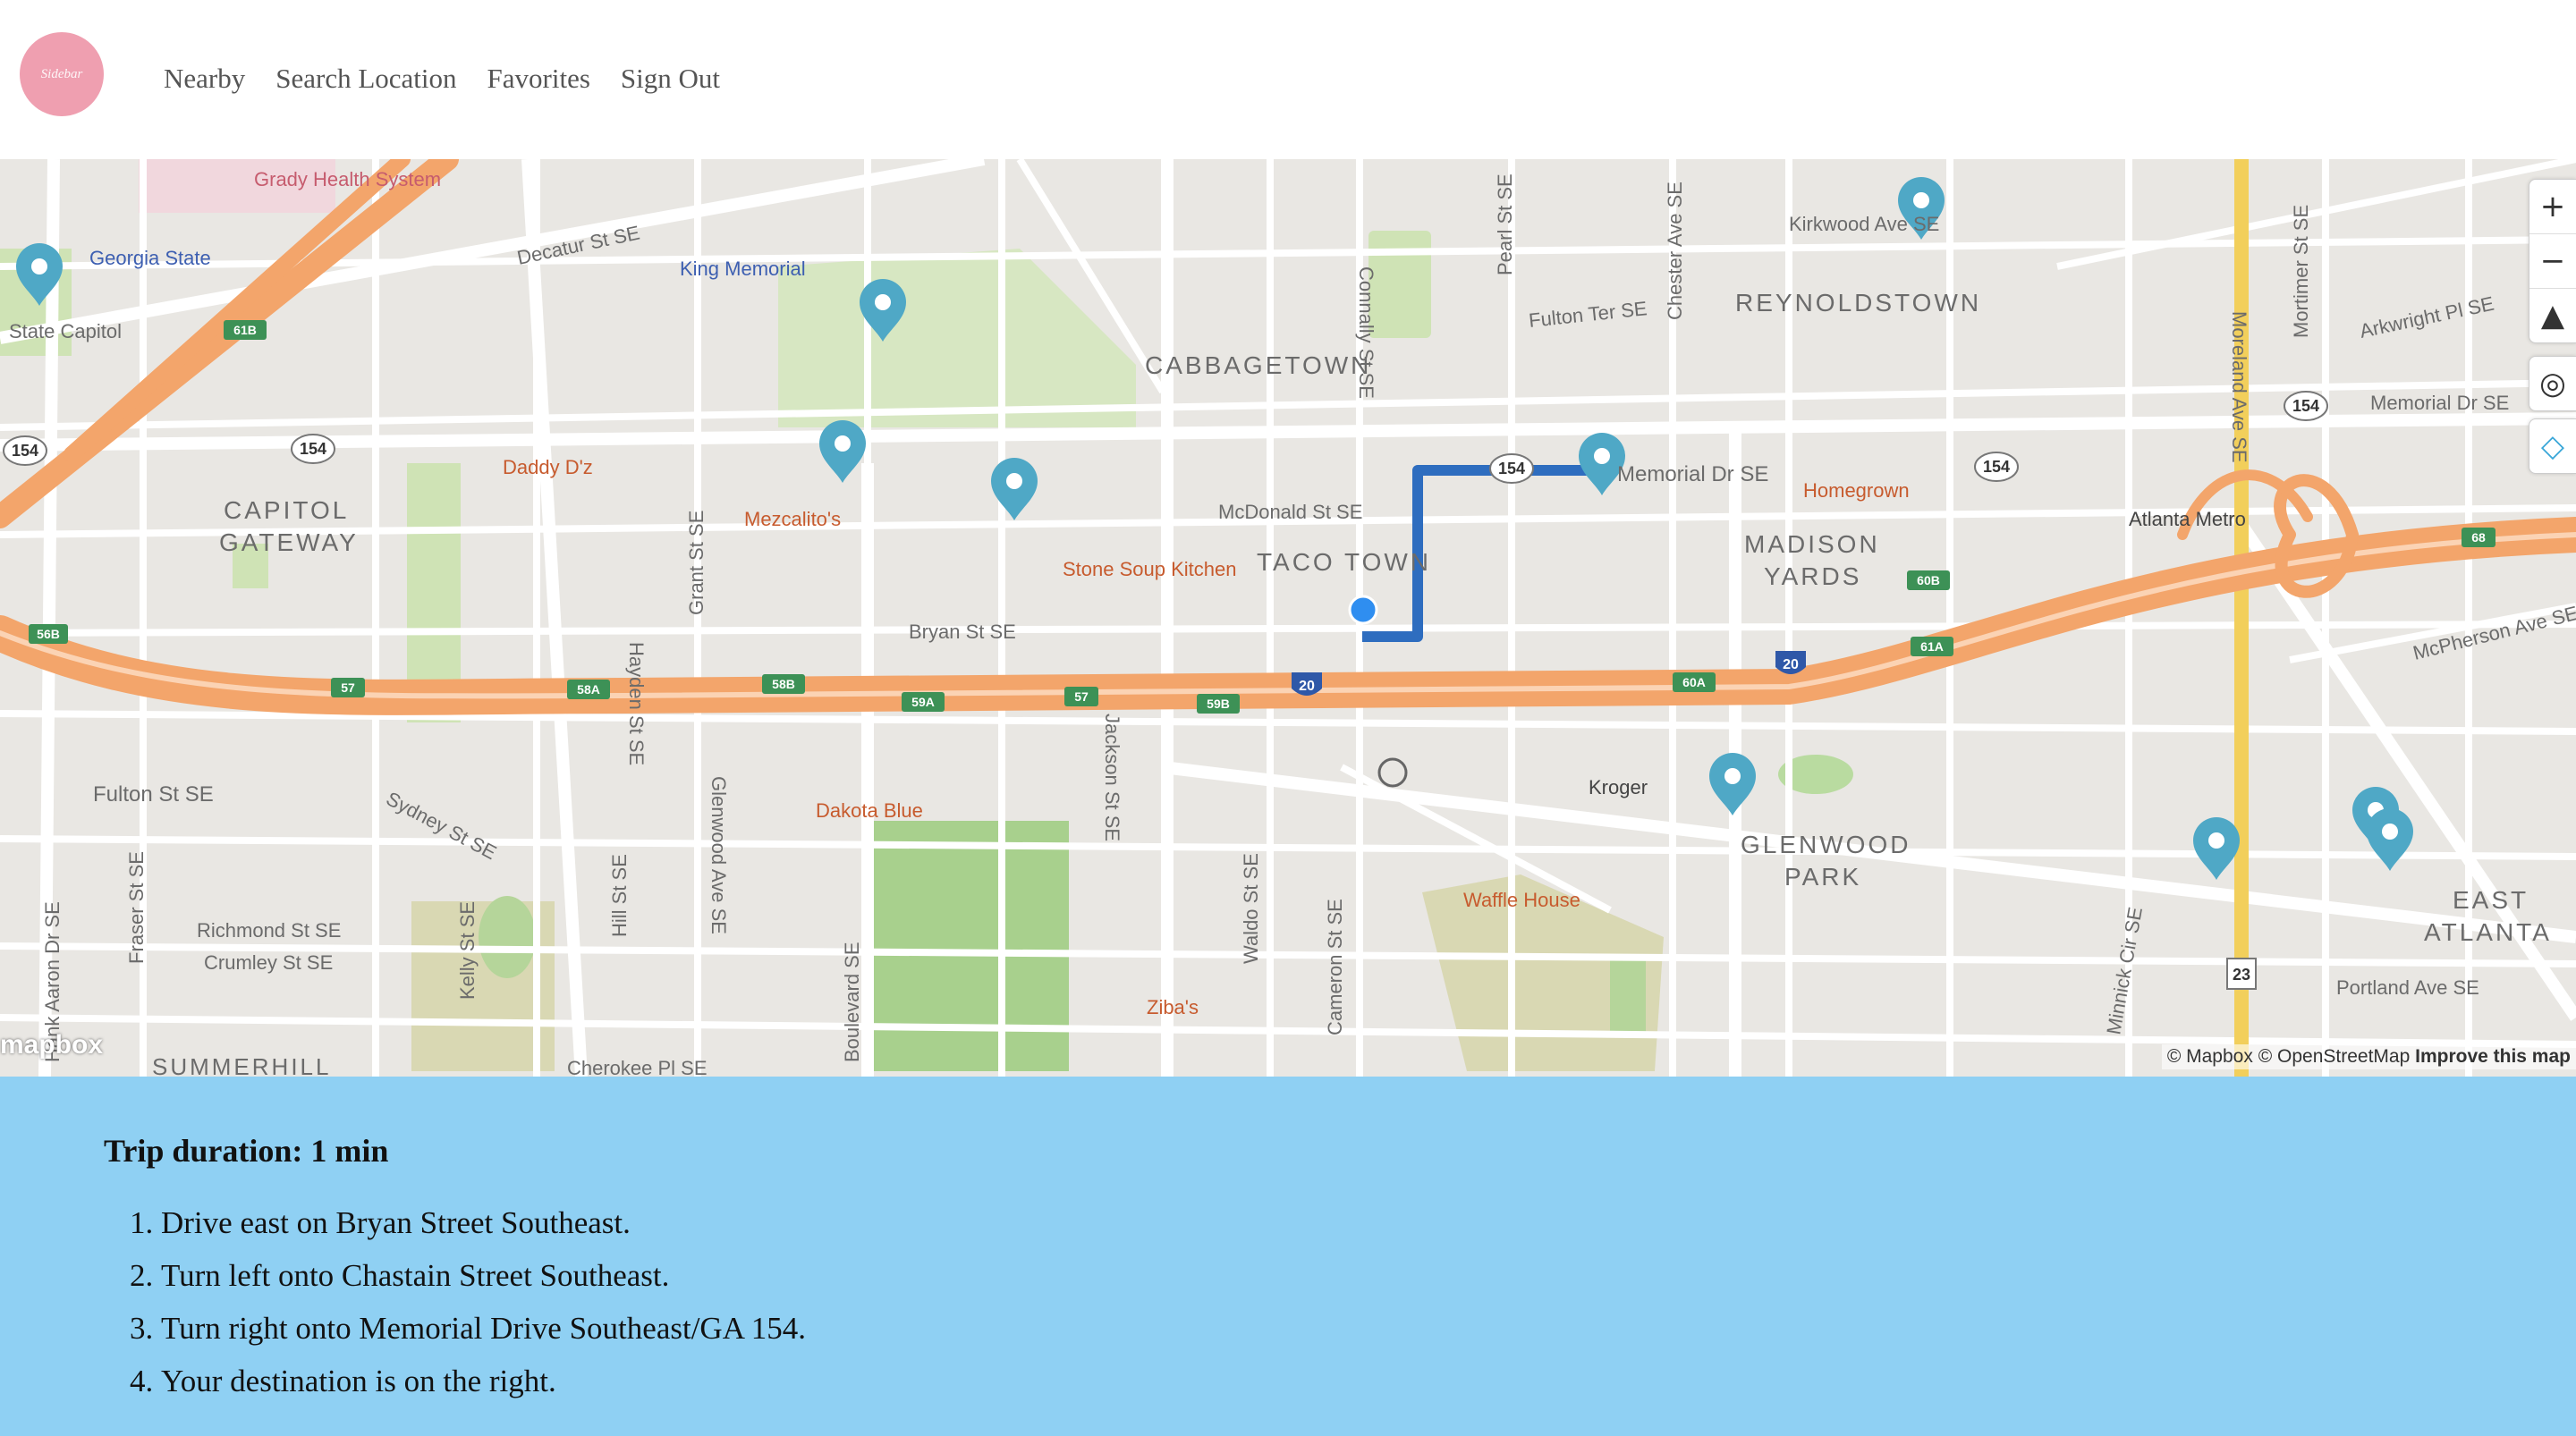  I want to click on current-location-dot, so click(1363, 610).